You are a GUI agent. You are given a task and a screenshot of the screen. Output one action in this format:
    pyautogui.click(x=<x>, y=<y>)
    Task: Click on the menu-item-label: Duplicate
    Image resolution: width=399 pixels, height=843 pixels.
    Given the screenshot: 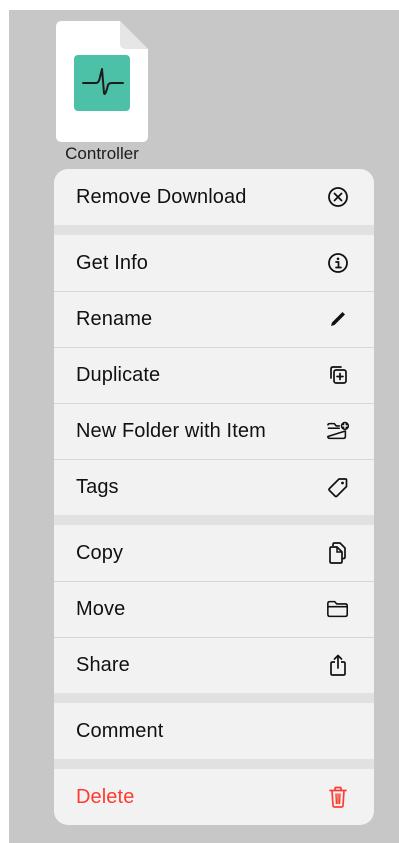 What is the action you would take?
    pyautogui.click(x=118, y=374)
    